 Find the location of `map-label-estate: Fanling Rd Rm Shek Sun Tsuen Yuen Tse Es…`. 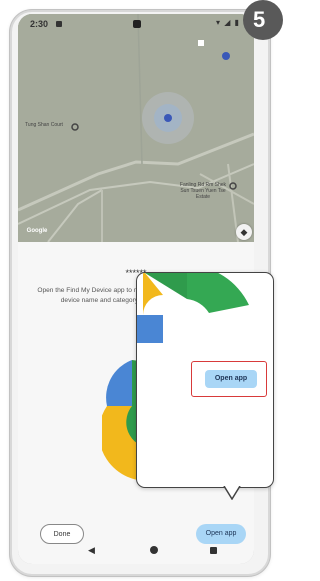

map-label-estate: Fanling Rd Rm Shek Sun Tsuen Yuen Tse Es… is located at coordinates (203, 191).